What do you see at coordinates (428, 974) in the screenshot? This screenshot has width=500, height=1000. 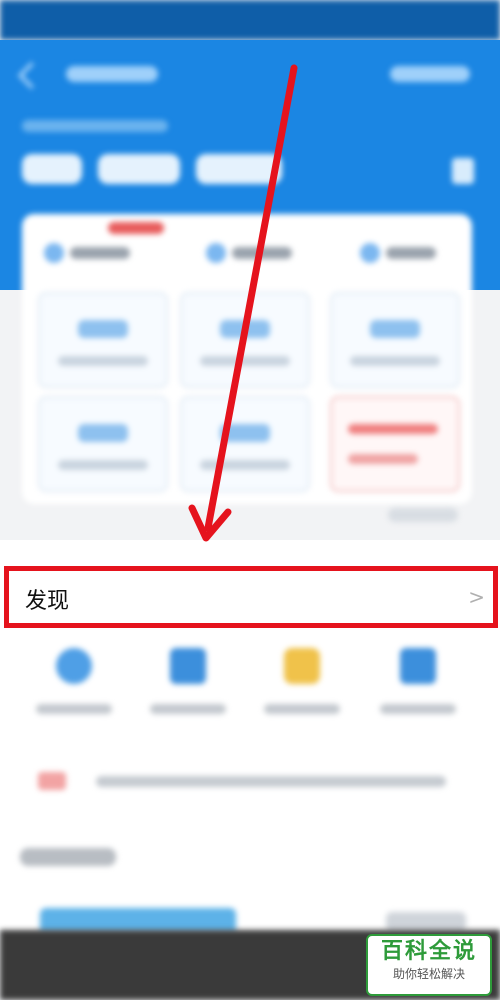 I see `watermark-subtitle: 助你轻松解决` at bounding box center [428, 974].